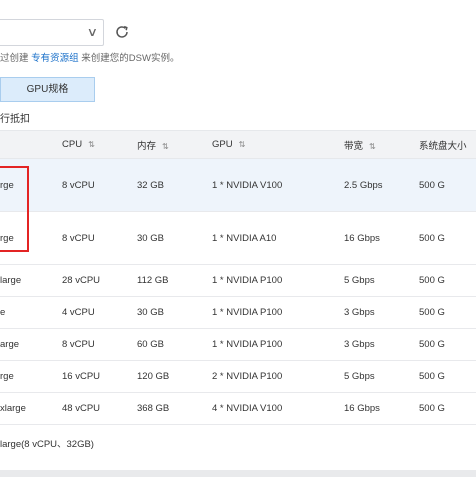 The image size is (476, 477). I want to click on spec-name-cell: e, so click(31, 312).